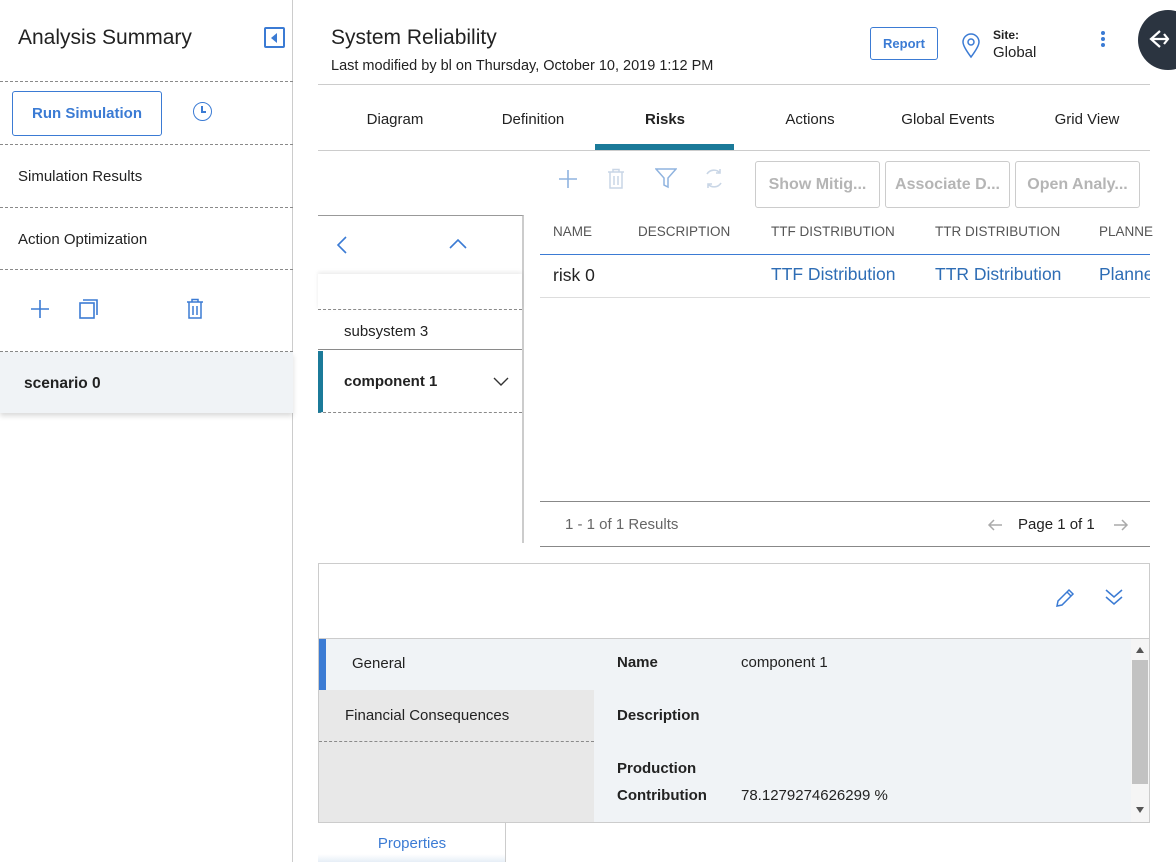 Image resolution: width=1176 pixels, height=862 pixels. I want to click on edit-pencil-icon, so click(1065, 598).